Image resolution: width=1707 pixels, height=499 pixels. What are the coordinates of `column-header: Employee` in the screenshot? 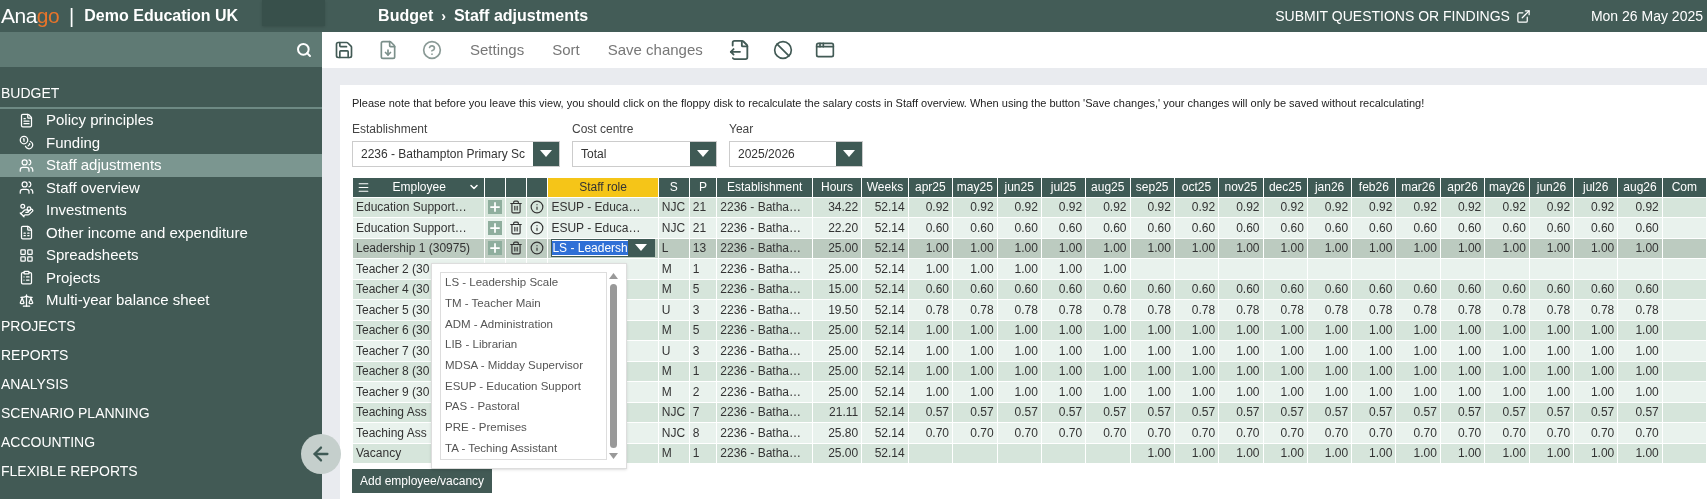 It's located at (418, 187).